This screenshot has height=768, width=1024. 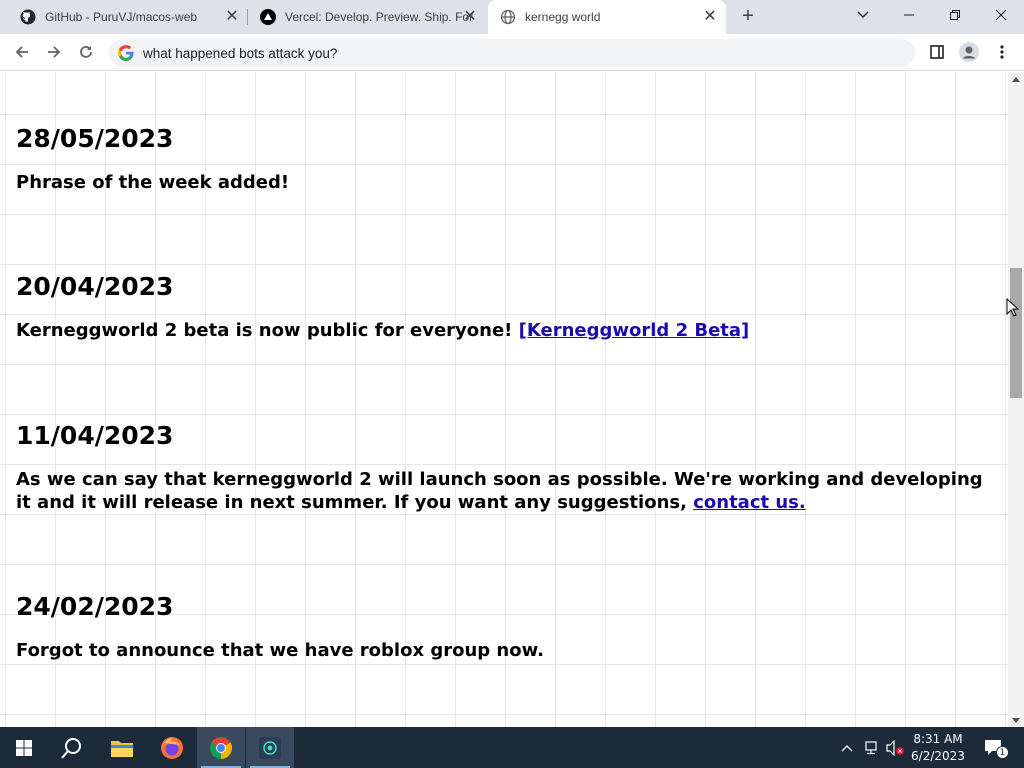 What do you see at coordinates (937, 52) in the screenshot?
I see `side-panel-icon` at bounding box center [937, 52].